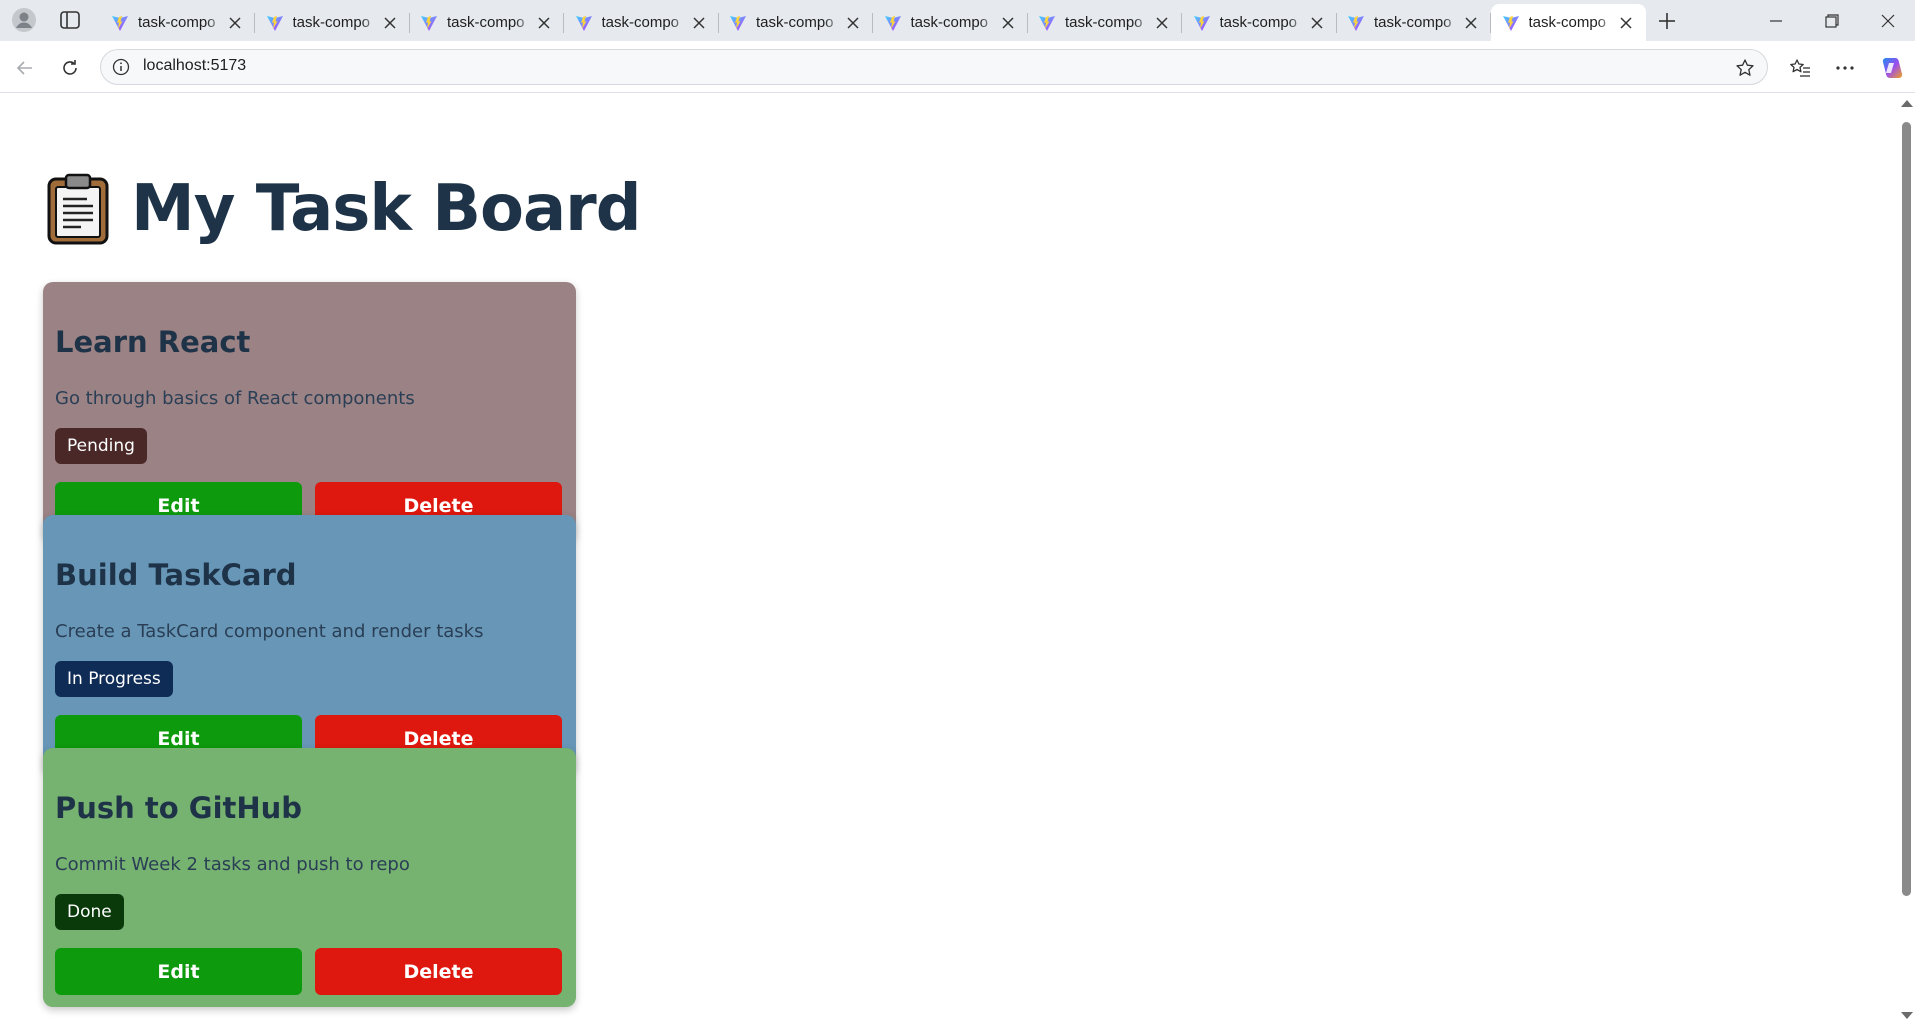  Describe the element at coordinates (70, 68) in the screenshot. I see `reload-icon` at that location.